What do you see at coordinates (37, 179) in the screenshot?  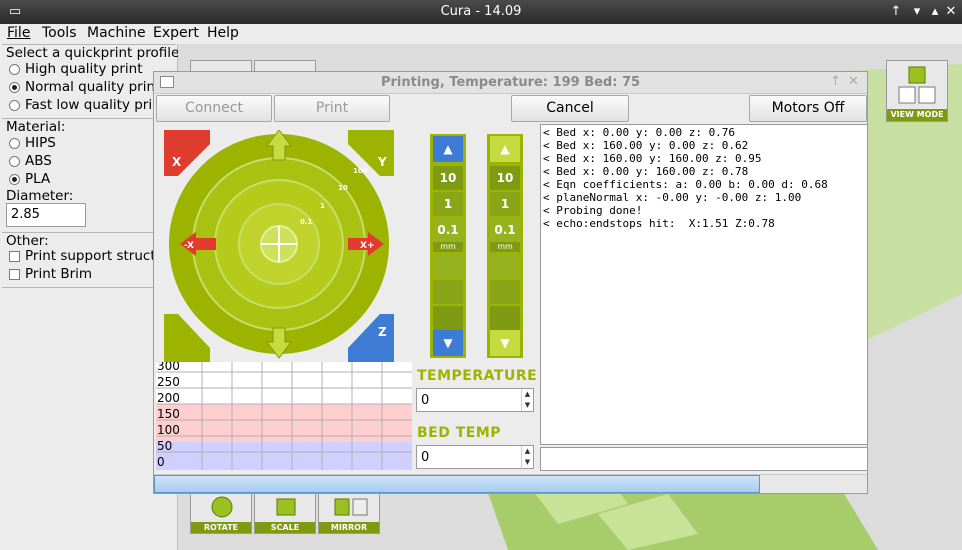 I see `material-label-pla: PLA` at bounding box center [37, 179].